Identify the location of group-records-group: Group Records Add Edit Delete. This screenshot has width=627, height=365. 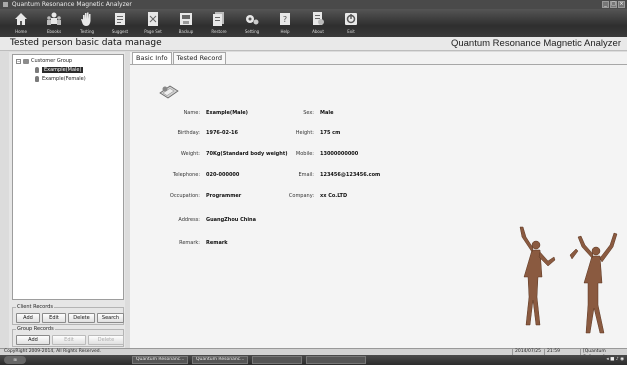
(68, 336).